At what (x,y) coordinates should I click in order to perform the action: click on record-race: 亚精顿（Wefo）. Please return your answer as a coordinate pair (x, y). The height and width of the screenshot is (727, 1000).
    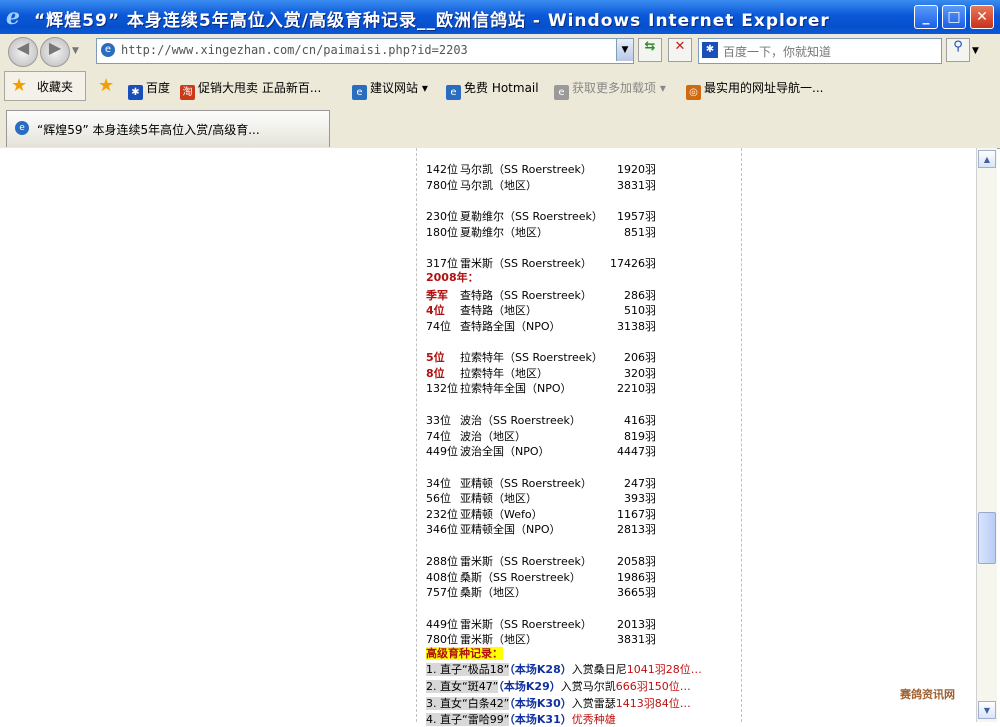
    Looking at the image, I should click on (501, 514).